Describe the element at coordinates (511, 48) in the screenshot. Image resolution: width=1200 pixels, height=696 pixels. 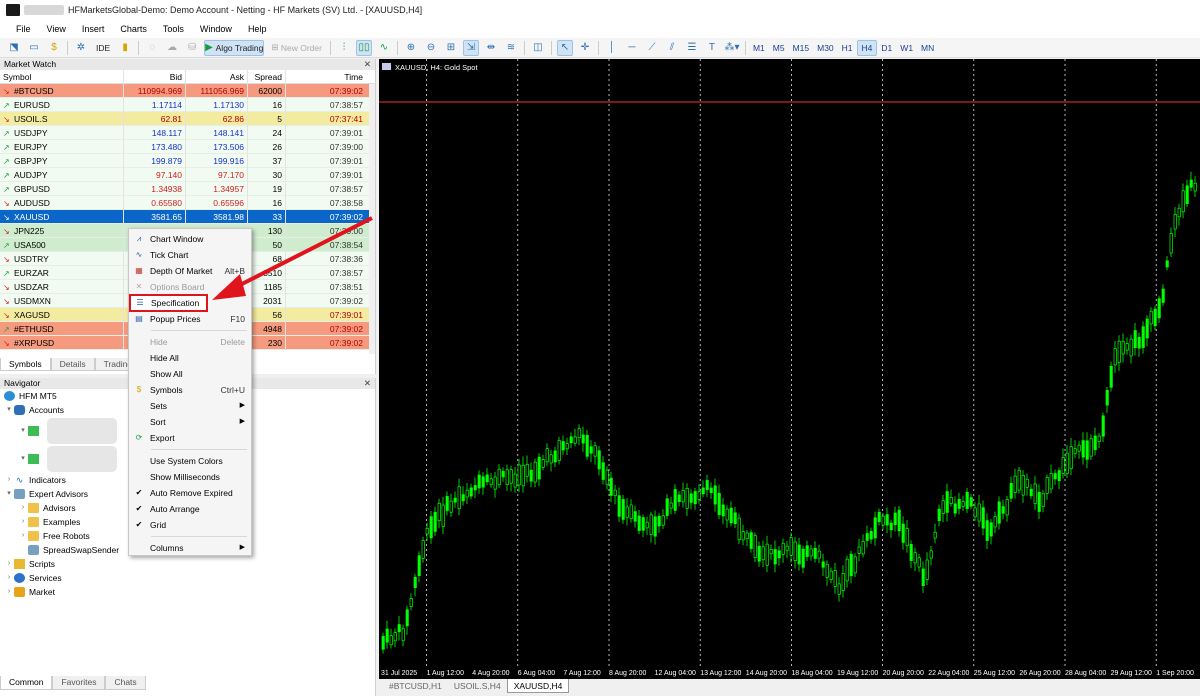
I see `indicators-icon: ≋` at that location.